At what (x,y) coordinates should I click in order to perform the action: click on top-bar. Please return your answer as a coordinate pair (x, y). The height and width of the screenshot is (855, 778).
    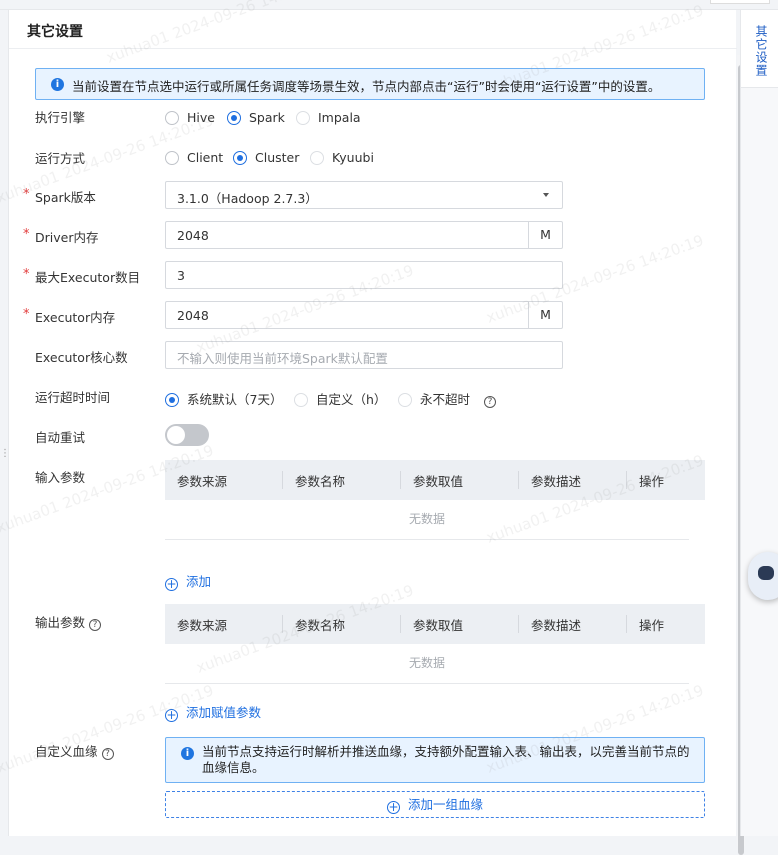
    Looking at the image, I should click on (389, 5).